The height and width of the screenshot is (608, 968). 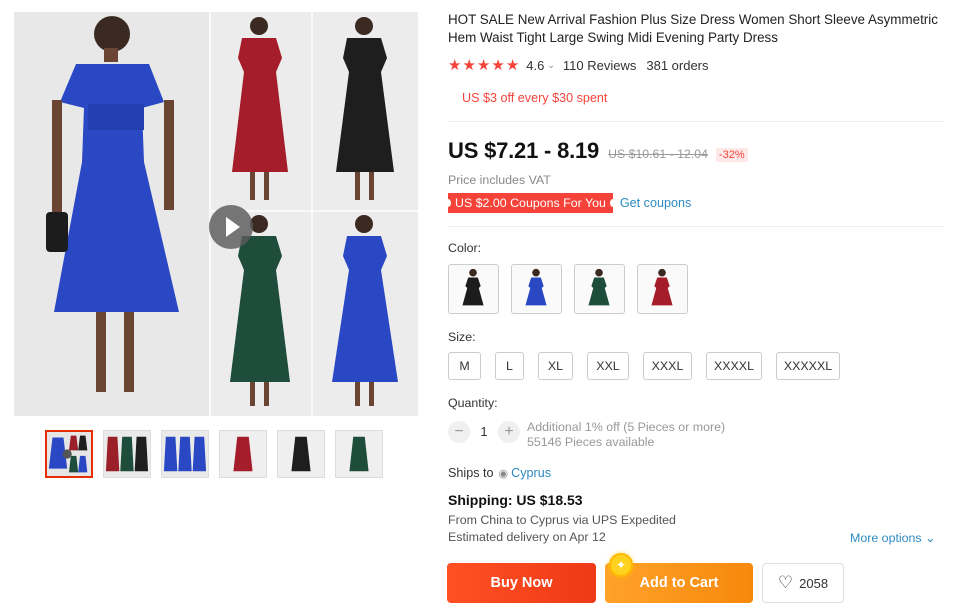 I want to click on reviews-link: 110 Reviews, so click(x=599, y=65).